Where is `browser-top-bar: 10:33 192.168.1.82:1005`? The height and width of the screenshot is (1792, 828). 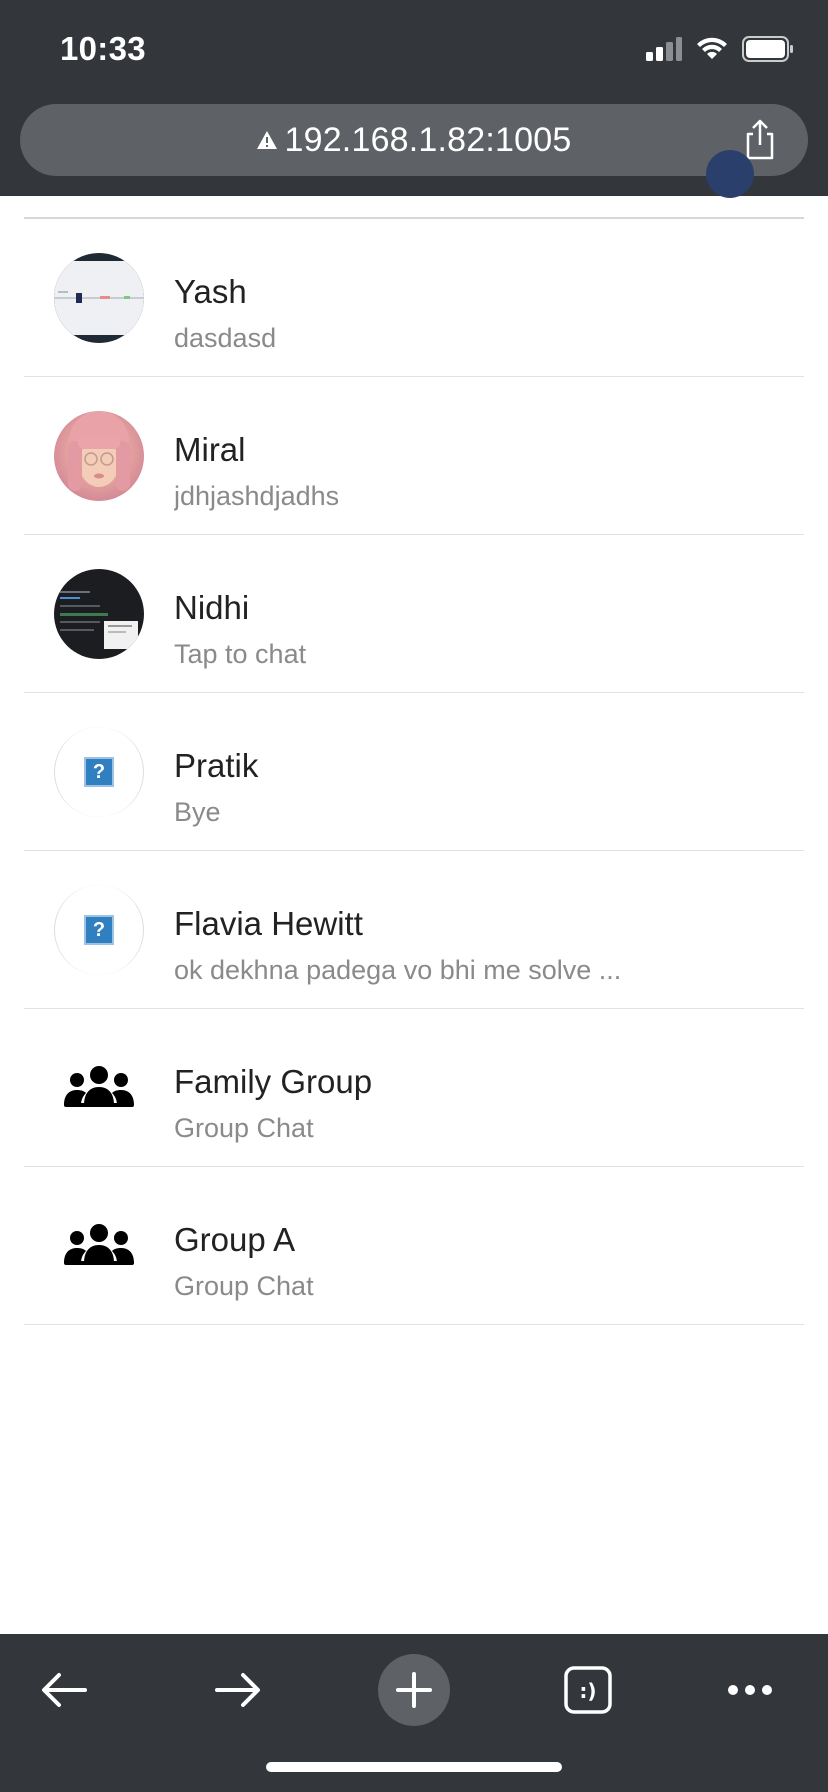 browser-top-bar: 10:33 192.168.1.82:1005 is located at coordinates (414, 98).